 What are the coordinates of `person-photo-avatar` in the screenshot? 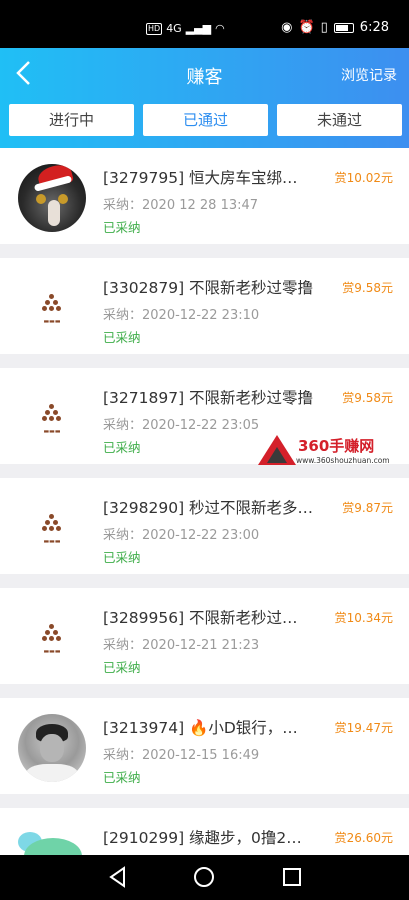 It's located at (52, 748).